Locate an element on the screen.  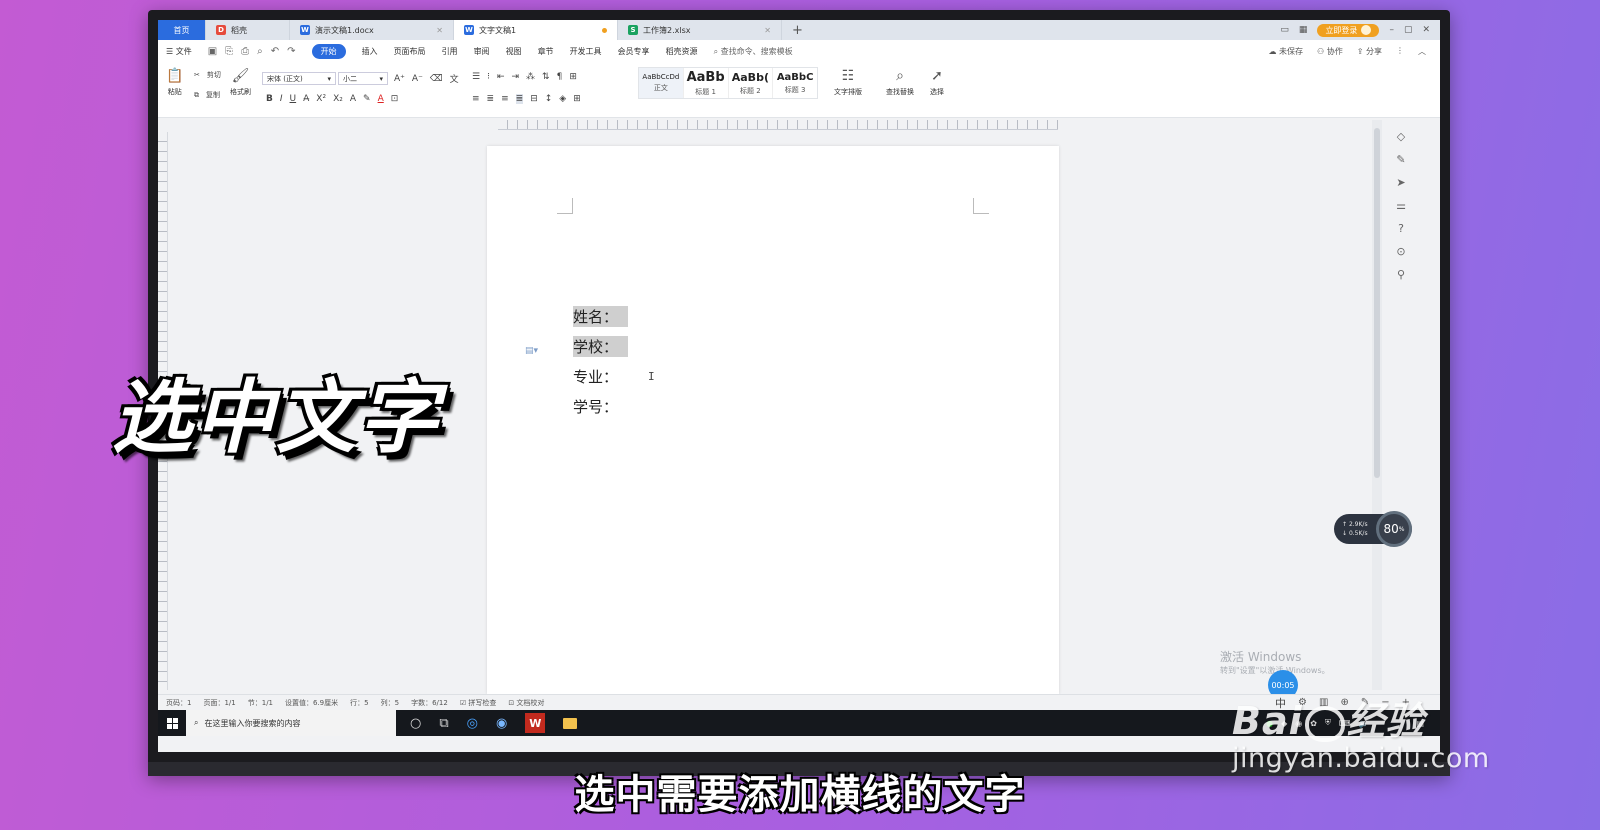
collab-button: ⚇ 协作 is located at coordinates (1330, 51).